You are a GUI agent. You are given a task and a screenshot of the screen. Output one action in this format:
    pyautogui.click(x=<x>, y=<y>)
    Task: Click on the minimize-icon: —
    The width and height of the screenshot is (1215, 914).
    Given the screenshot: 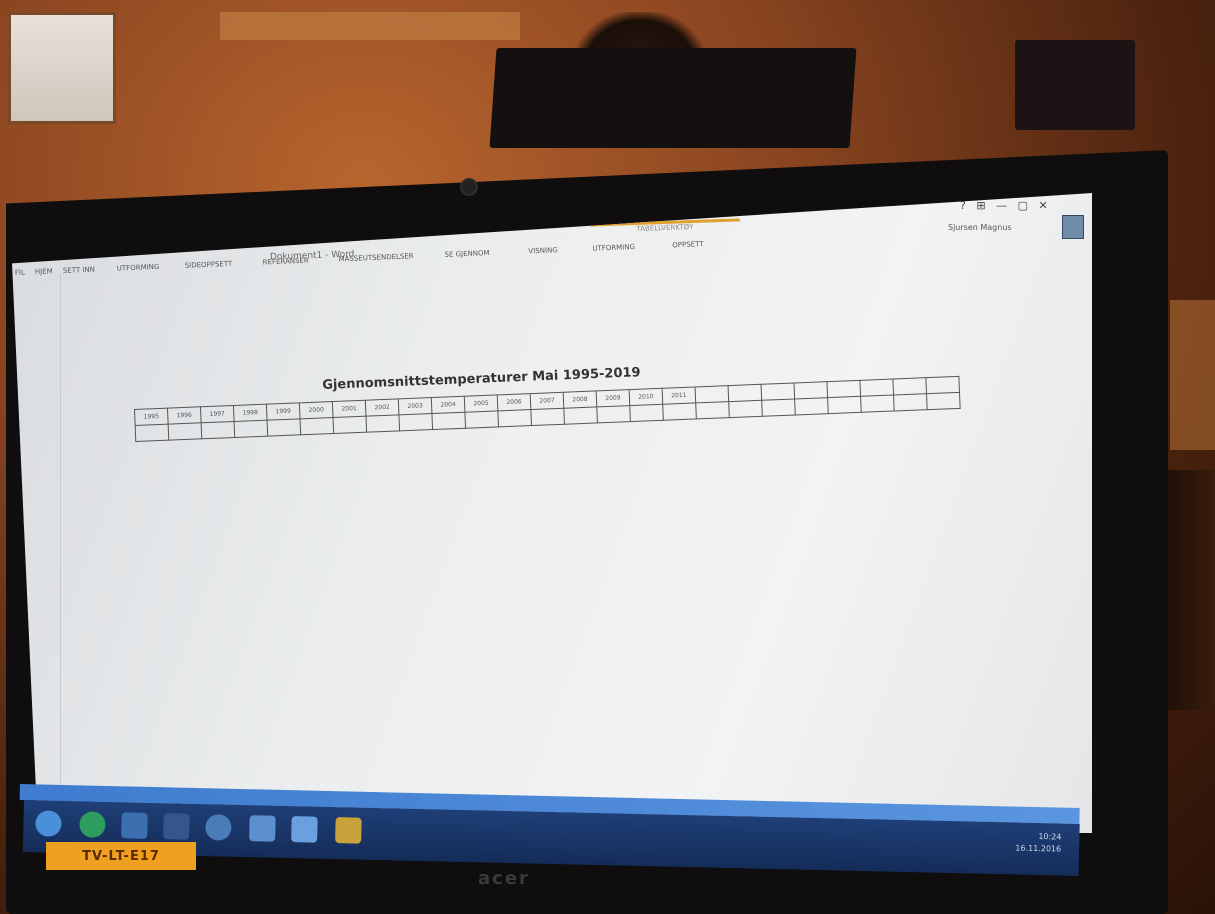 What is the action you would take?
    pyautogui.click(x=1001, y=205)
    